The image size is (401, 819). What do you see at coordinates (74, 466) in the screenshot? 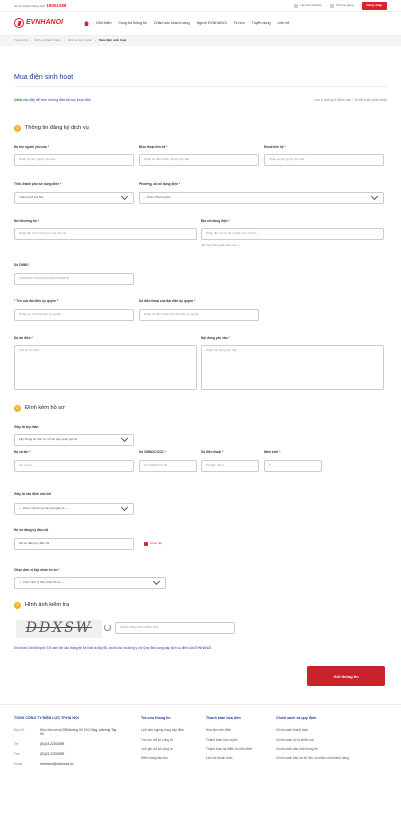
I see `fullname-input: Họ và tên` at bounding box center [74, 466].